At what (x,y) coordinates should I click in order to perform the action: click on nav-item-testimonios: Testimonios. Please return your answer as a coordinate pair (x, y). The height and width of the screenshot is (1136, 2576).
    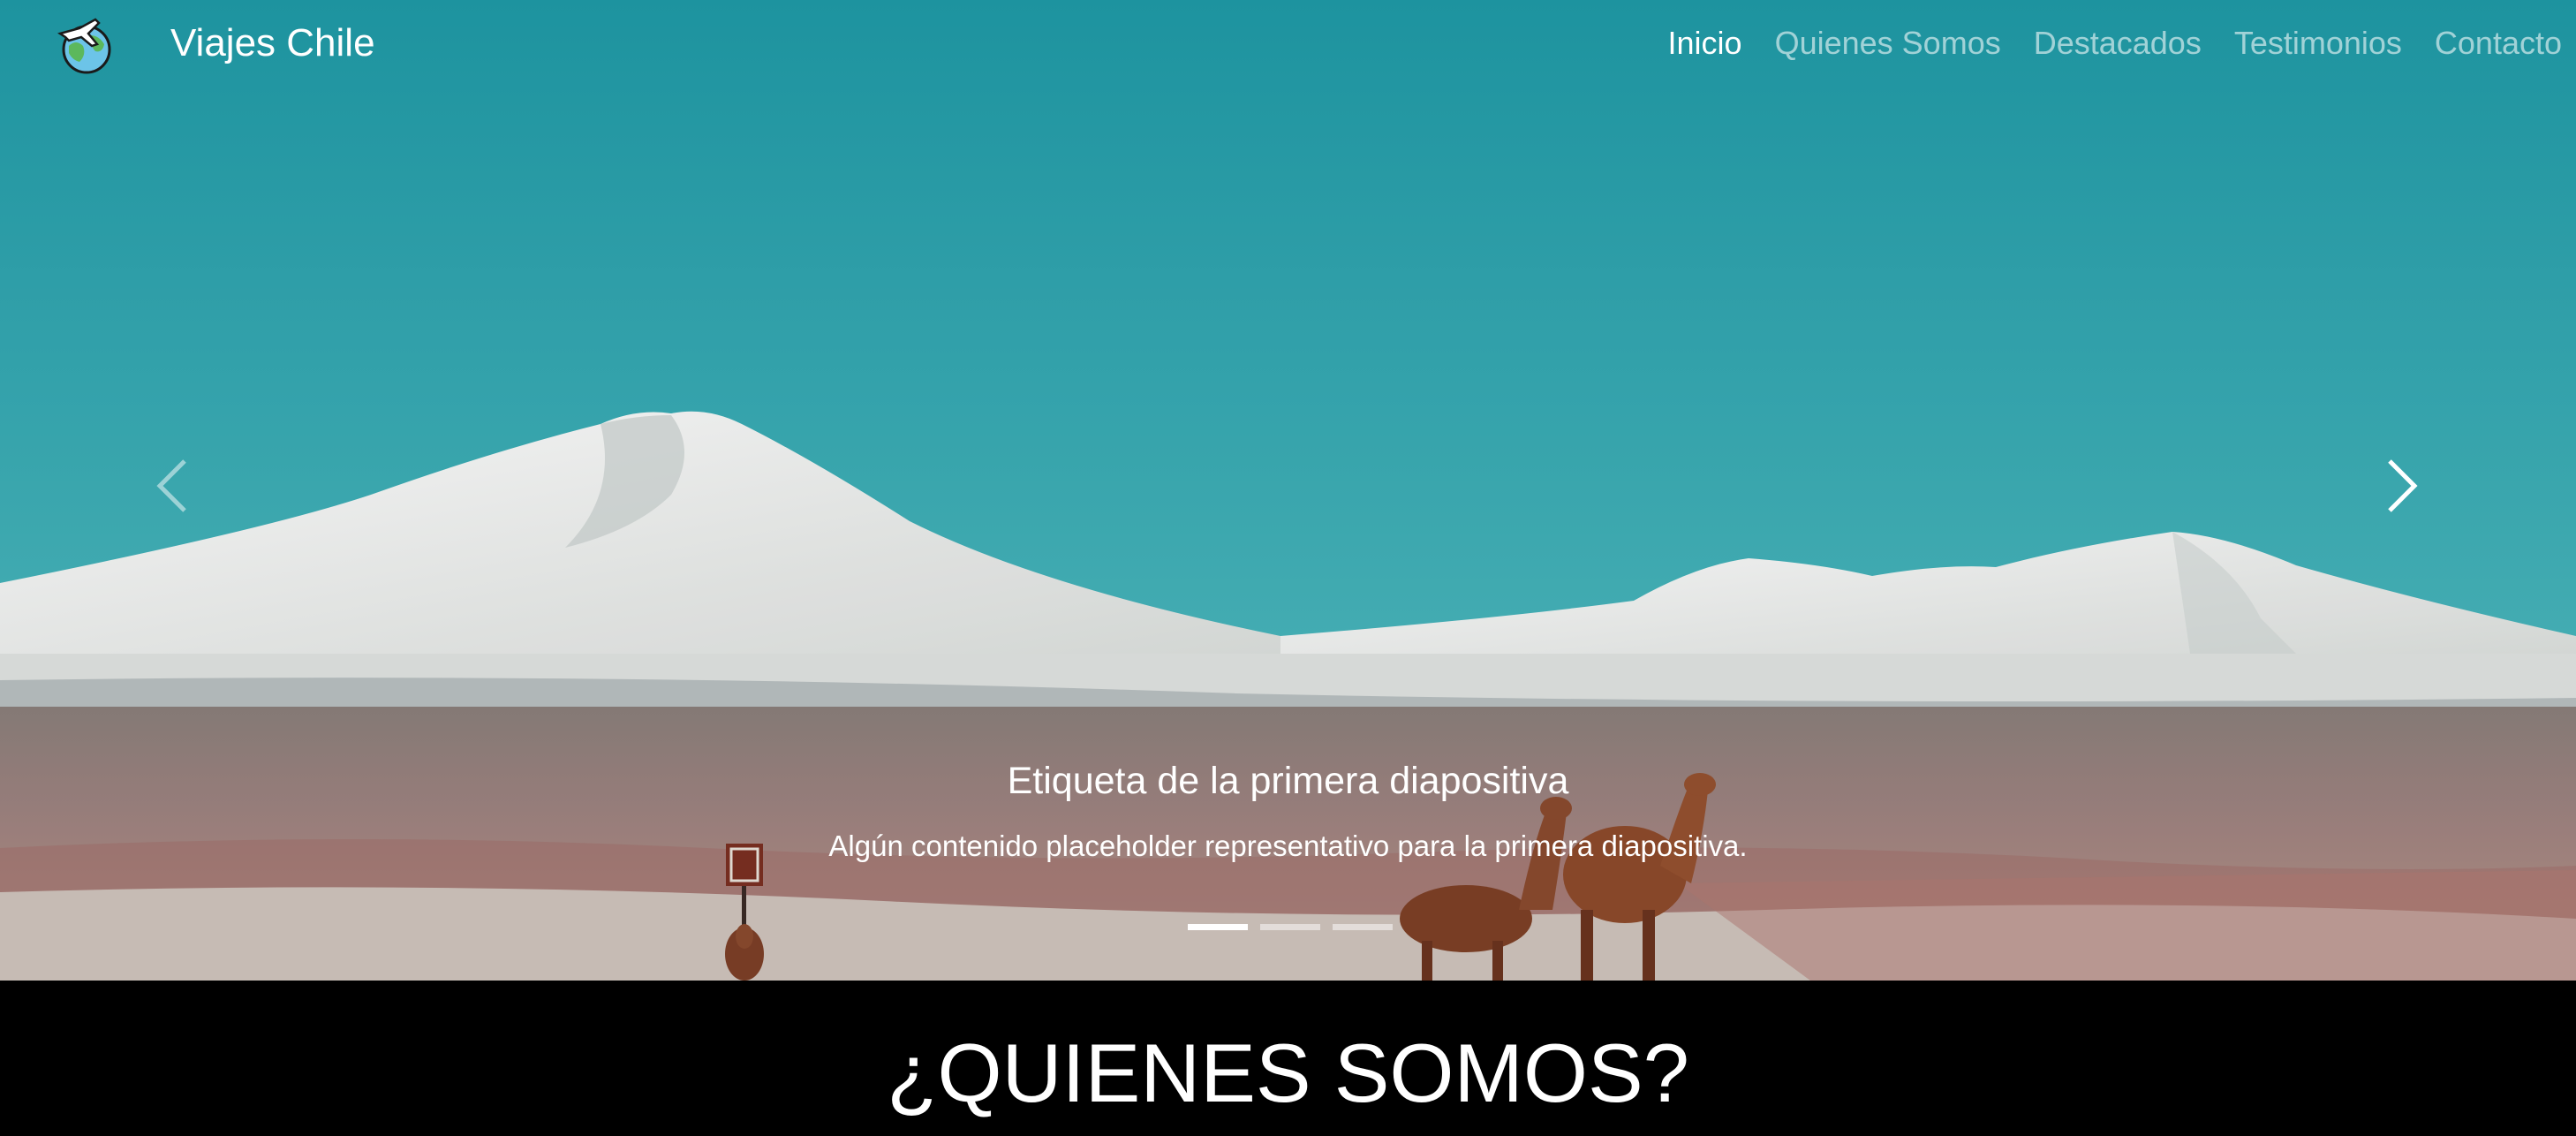
    Looking at the image, I should click on (2318, 43).